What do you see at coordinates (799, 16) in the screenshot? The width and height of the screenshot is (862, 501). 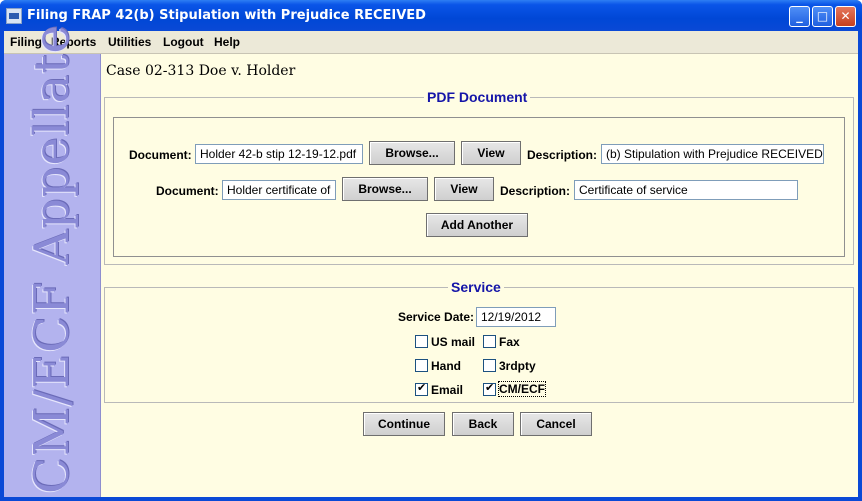 I see `minimize-button: _` at bounding box center [799, 16].